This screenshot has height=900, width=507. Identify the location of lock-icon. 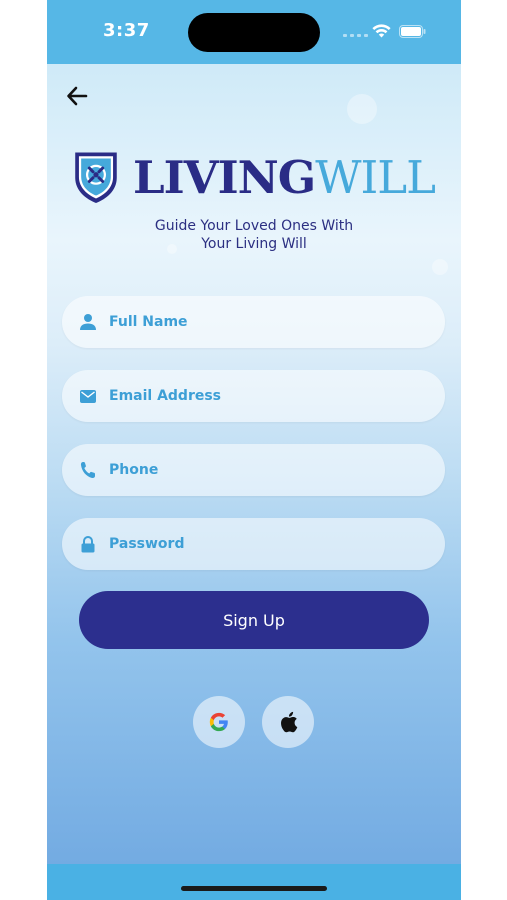
(88, 544).